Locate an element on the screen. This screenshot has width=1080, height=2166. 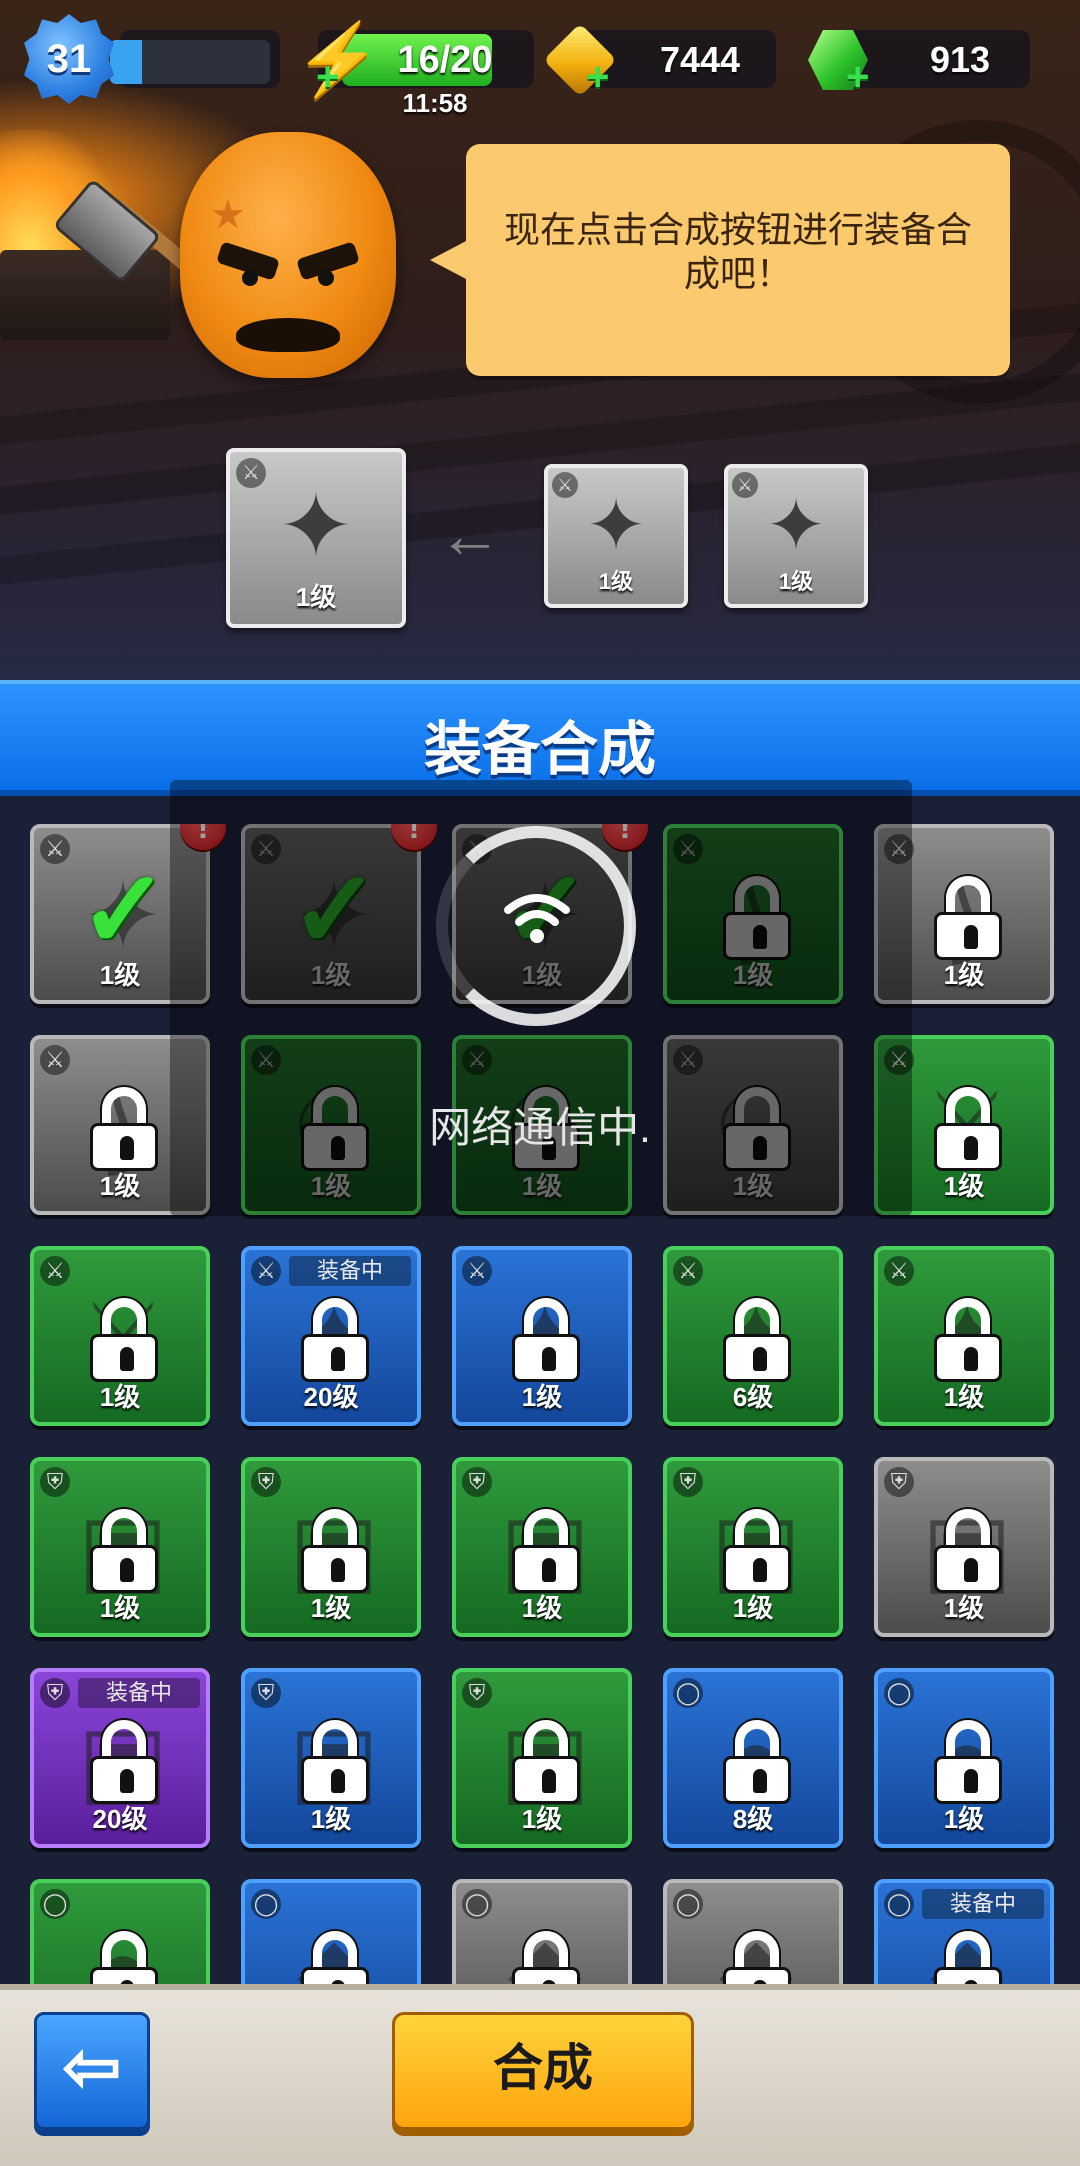
xp-bar is located at coordinates (190, 62).